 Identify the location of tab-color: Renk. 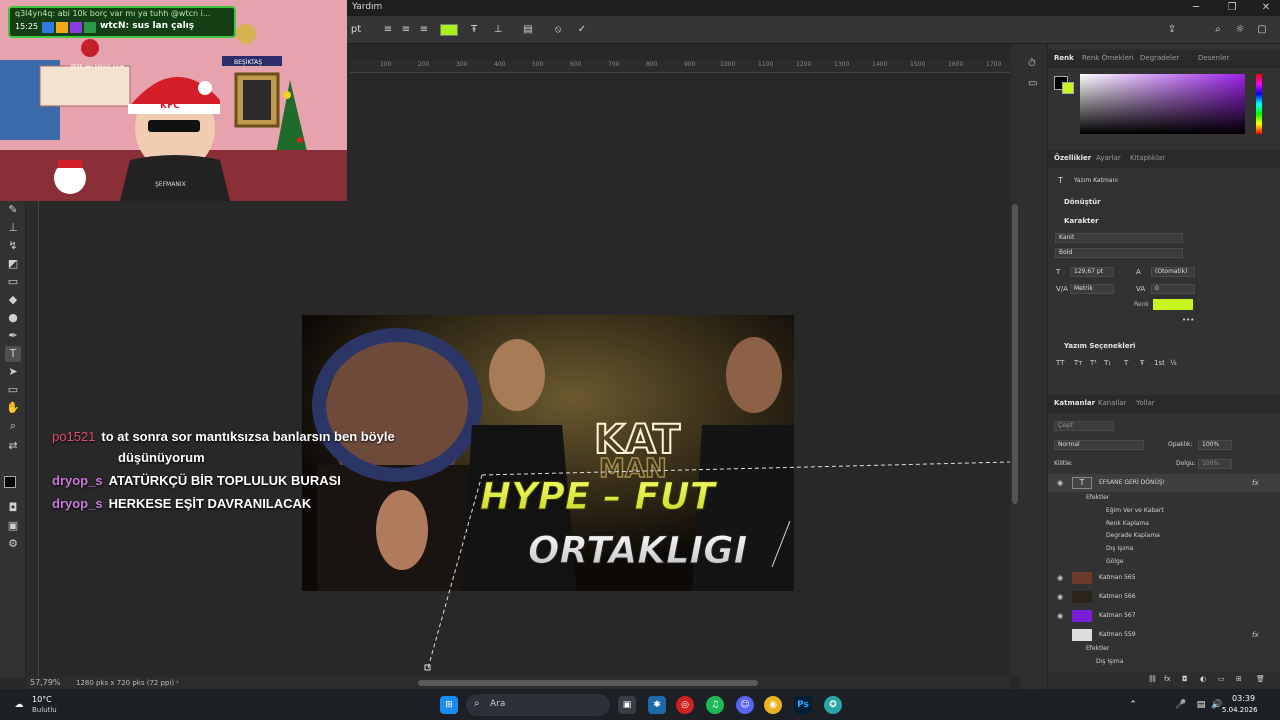
(1064, 58).